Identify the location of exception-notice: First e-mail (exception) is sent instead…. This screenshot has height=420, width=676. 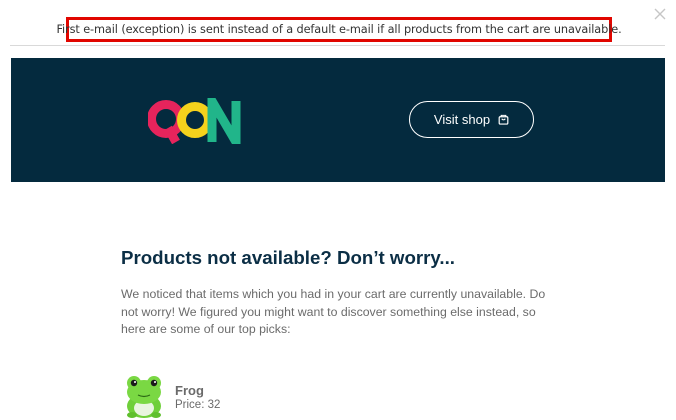
(339, 29).